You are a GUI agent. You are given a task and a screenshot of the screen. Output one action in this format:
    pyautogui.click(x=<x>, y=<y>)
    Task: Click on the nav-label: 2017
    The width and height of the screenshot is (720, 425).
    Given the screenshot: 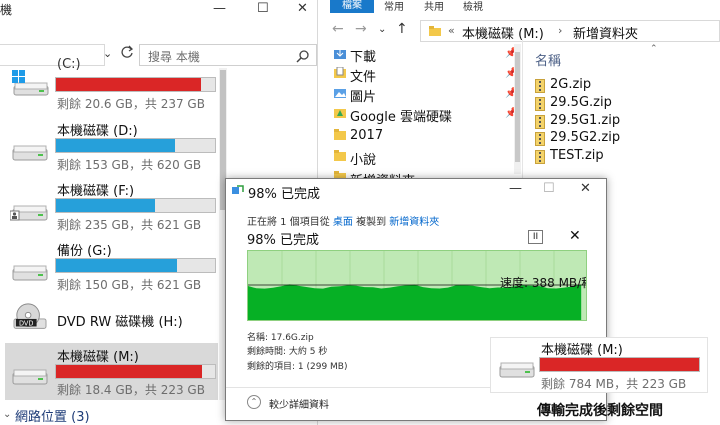 What is the action you would take?
    pyautogui.click(x=367, y=135)
    